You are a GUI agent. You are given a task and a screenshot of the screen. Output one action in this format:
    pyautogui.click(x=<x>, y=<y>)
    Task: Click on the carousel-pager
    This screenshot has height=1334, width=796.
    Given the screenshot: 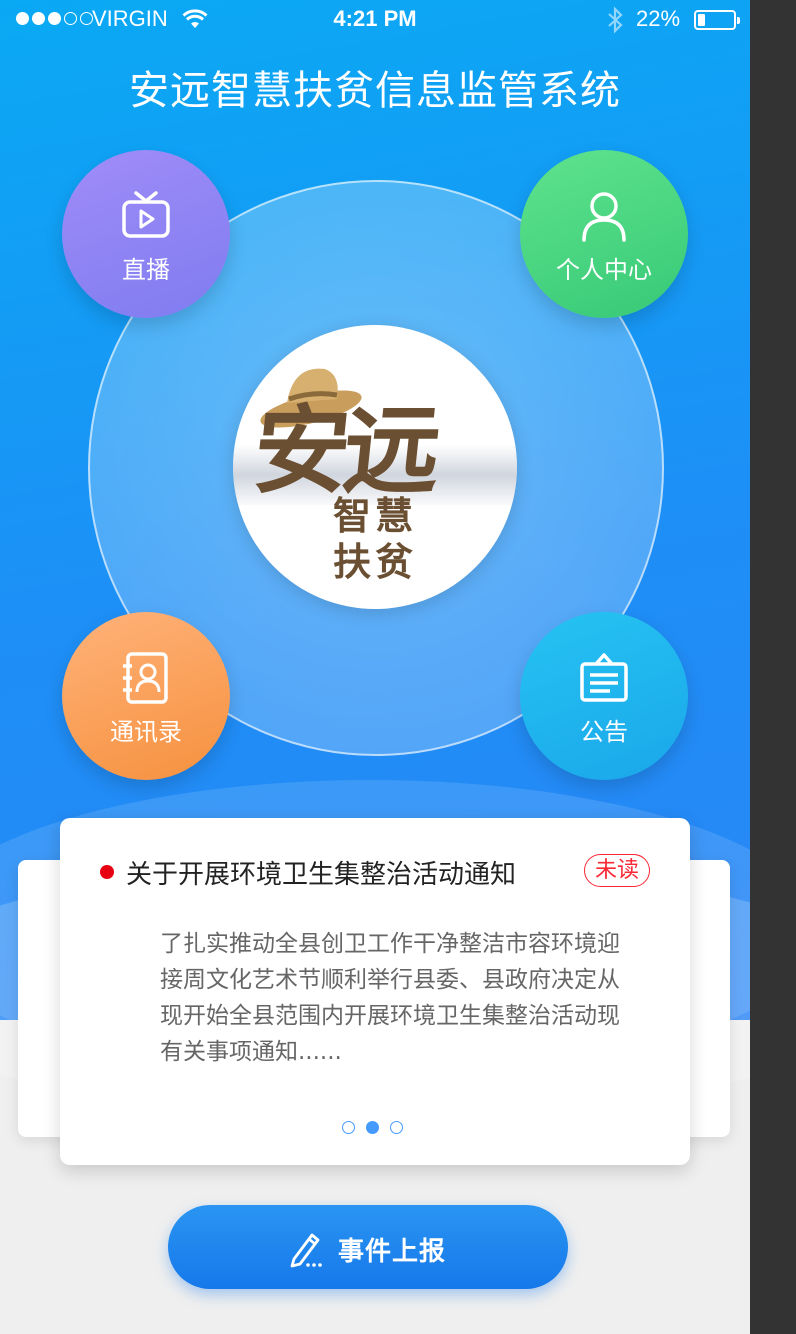 What is the action you would take?
    pyautogui.click(x=372, y=1127)
    